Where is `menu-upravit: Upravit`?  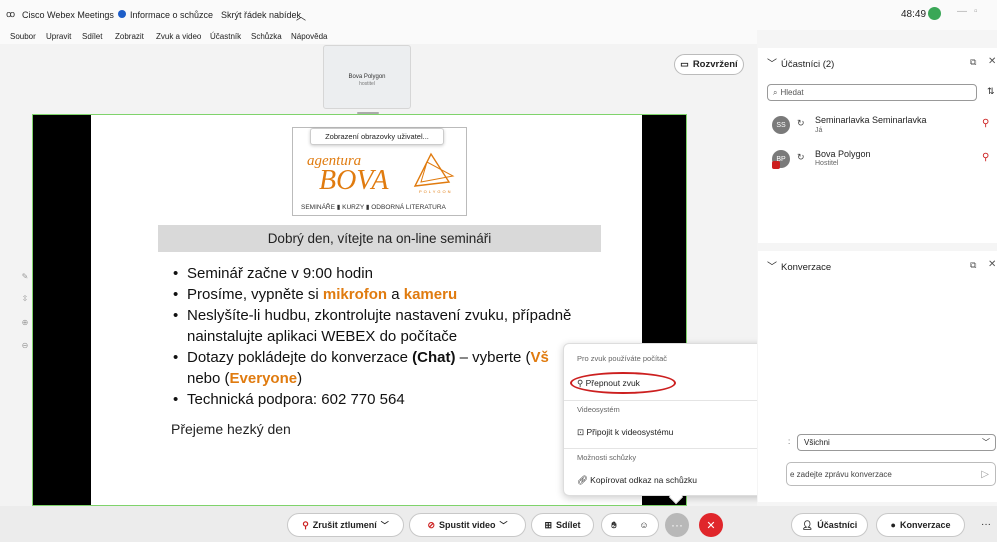 menu-upravit: Upravit is located at coordinates (58, 36).